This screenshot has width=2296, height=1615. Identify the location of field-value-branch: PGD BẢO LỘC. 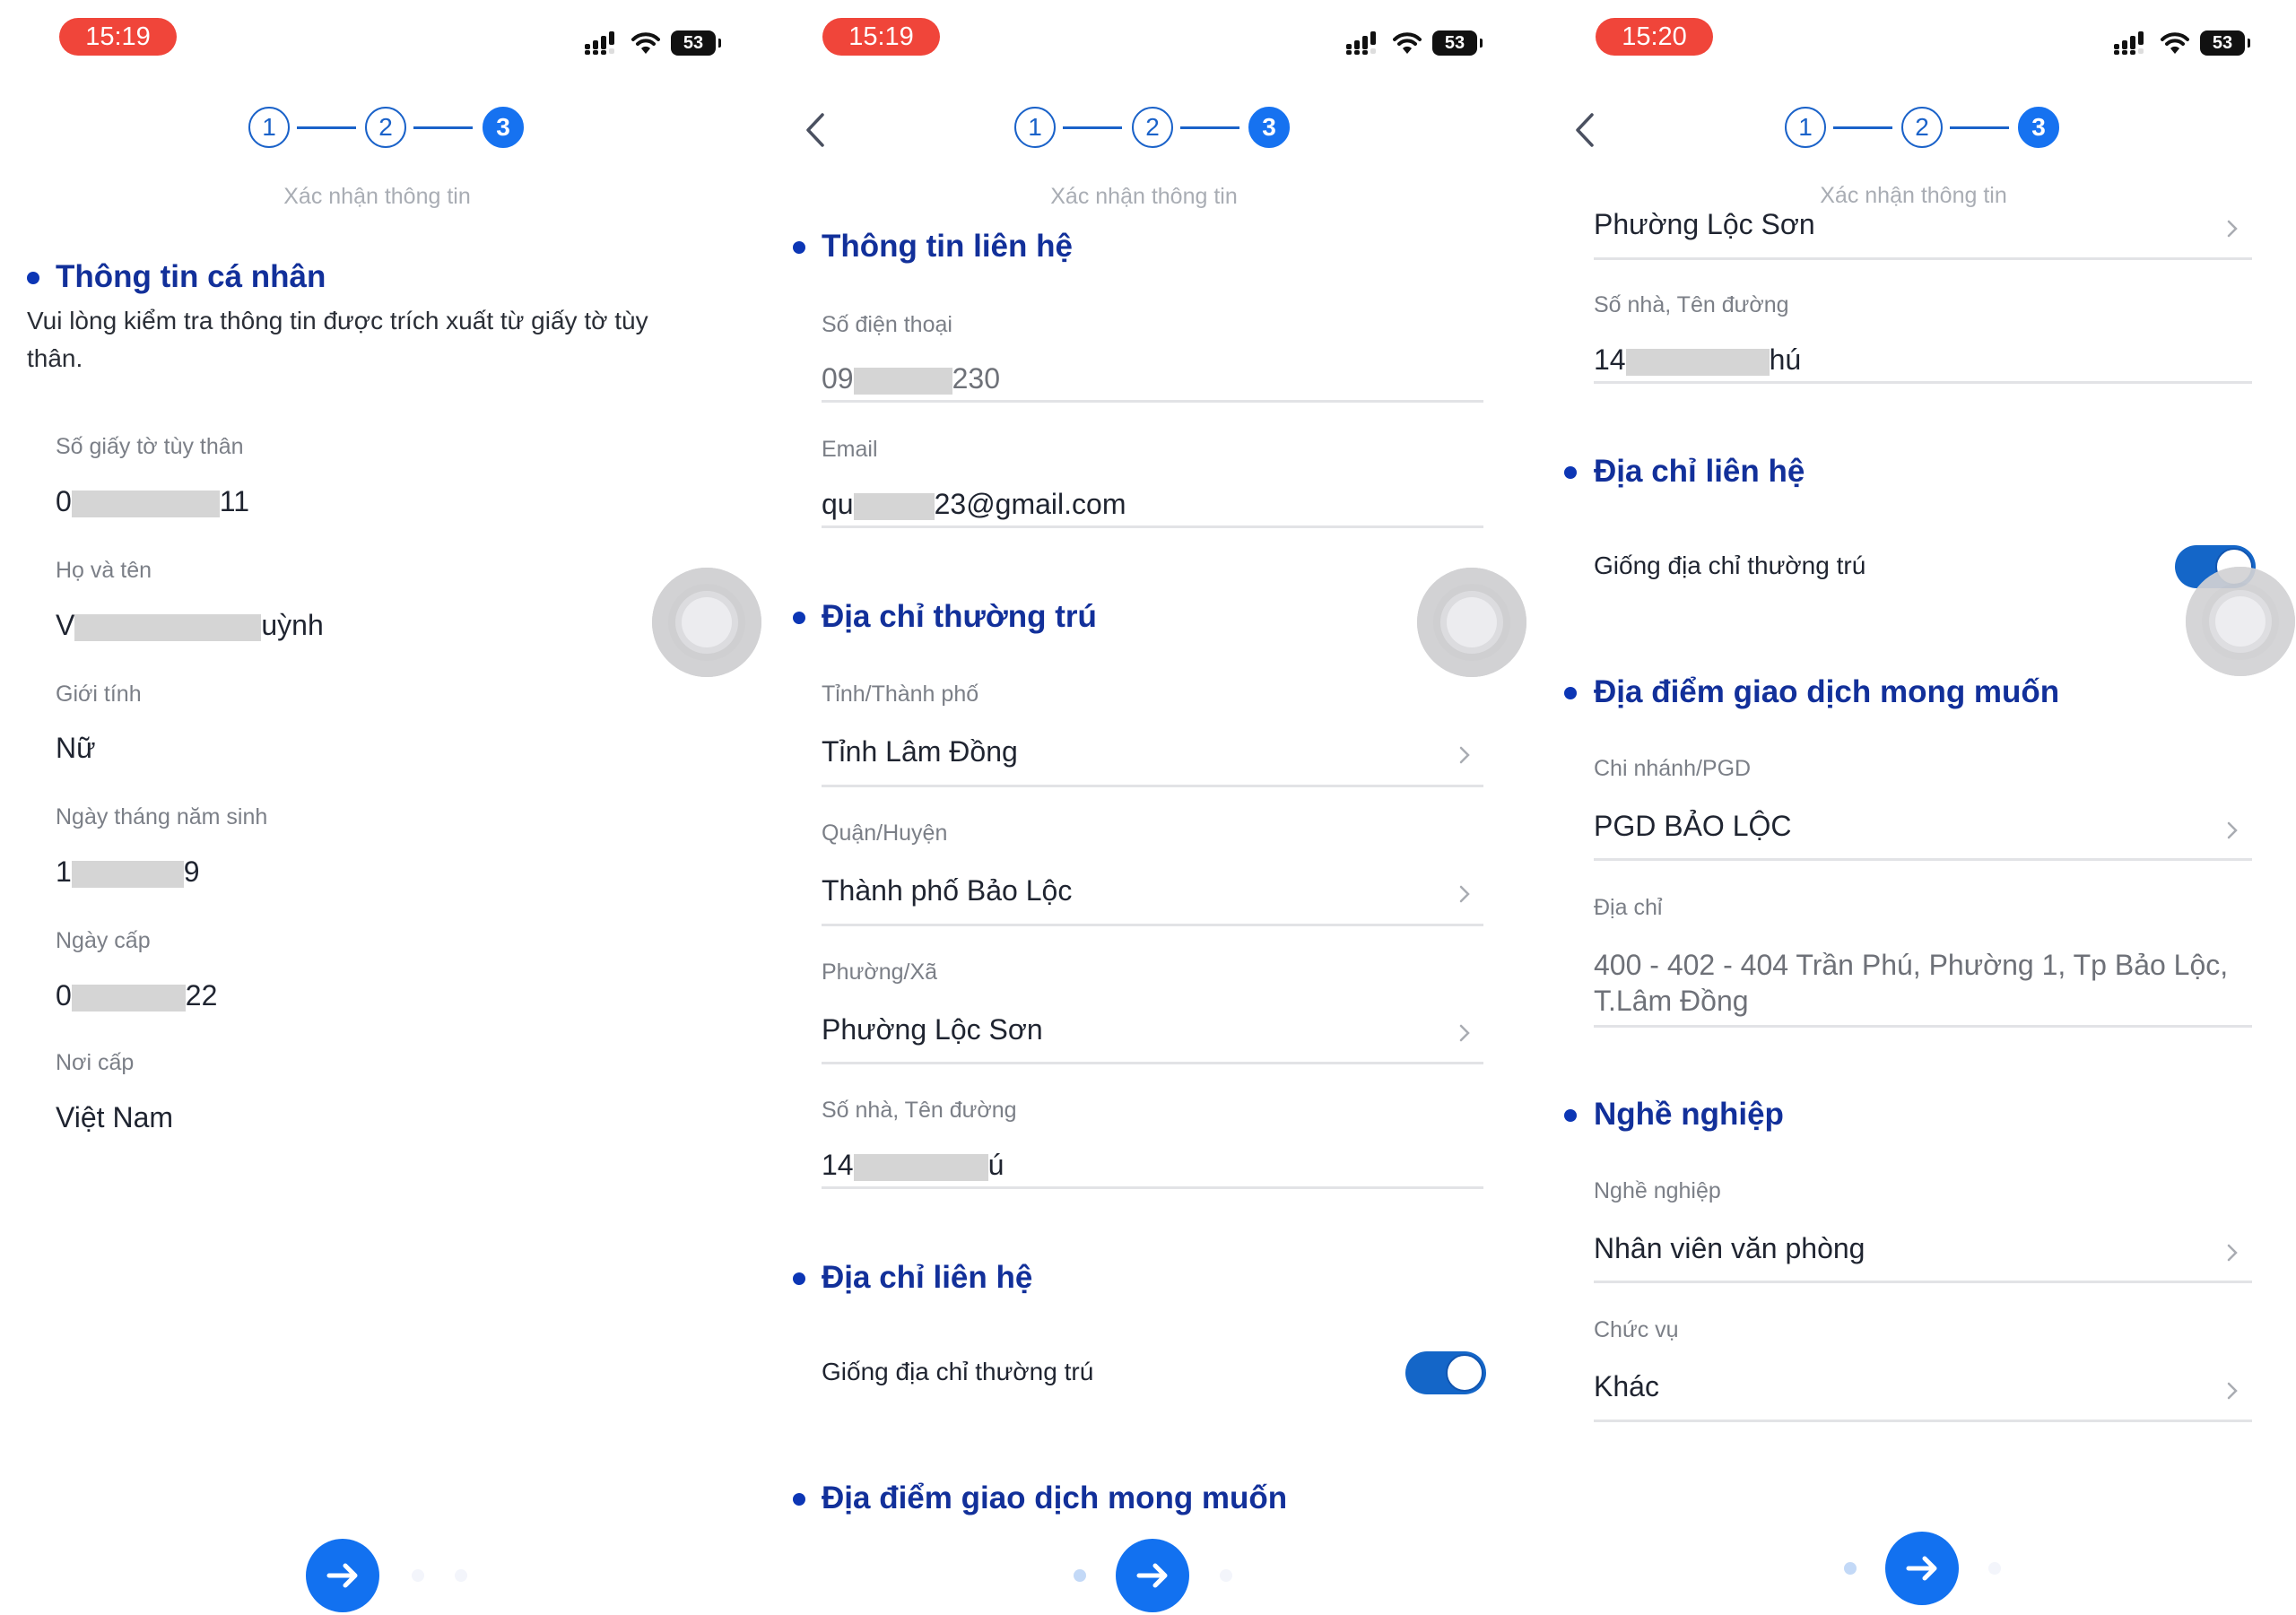
(1693, 826).